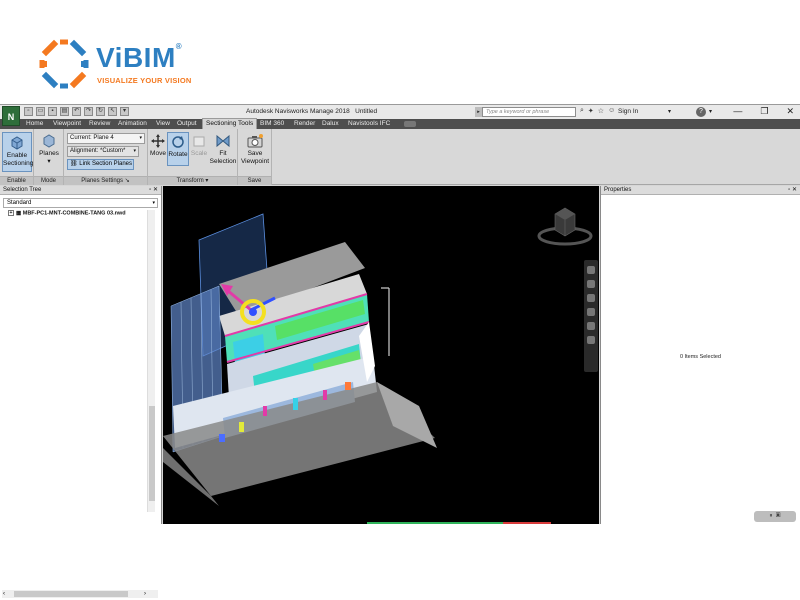 The height and width of the screenshot is (600, 800). I want to click on viewcube-icon, so click(565, 225).